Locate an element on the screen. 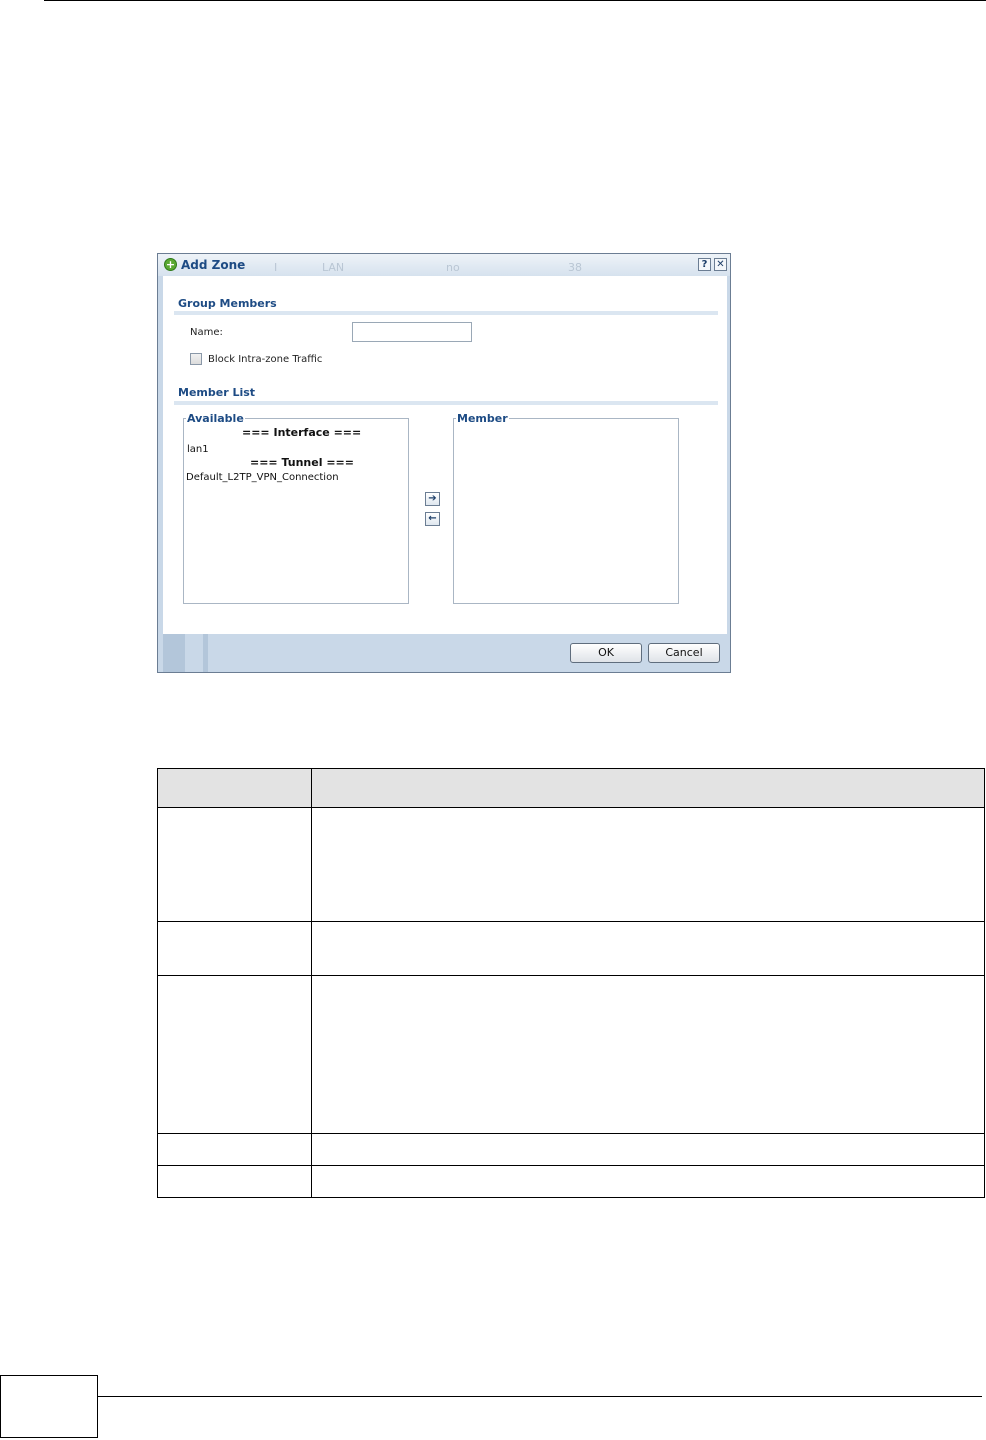  remove-member-button: ← is located at coordinates (432, 519).